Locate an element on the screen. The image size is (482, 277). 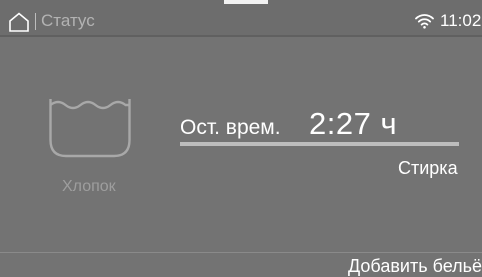
wash-phase: Стирка is located at coordinates (428, 168).